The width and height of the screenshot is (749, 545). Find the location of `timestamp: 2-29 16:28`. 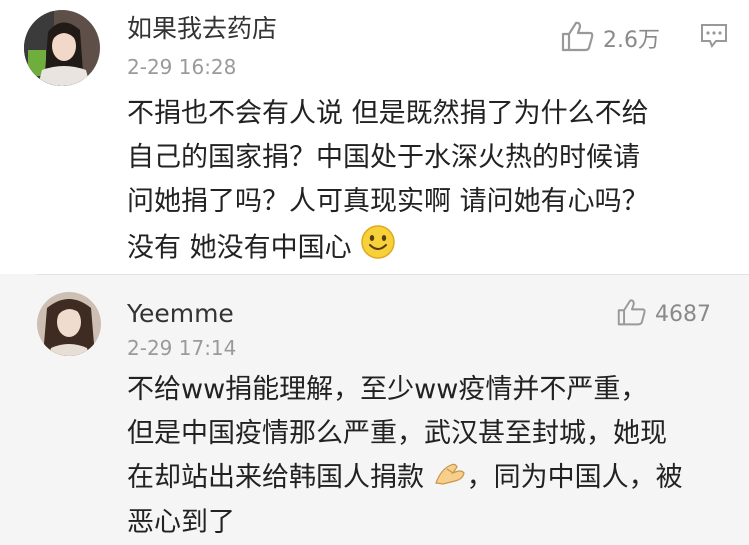

timestamp: 2-29 16:28 is located at coordinates (182, 67).